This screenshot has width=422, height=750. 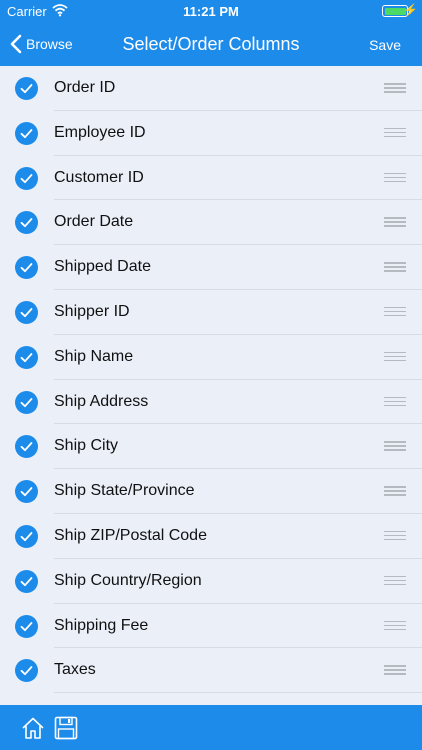 What do you see at coordinates (85, 87) in the screenshot?
I see `column-label: Order ID` at bounding box center [85, 87].